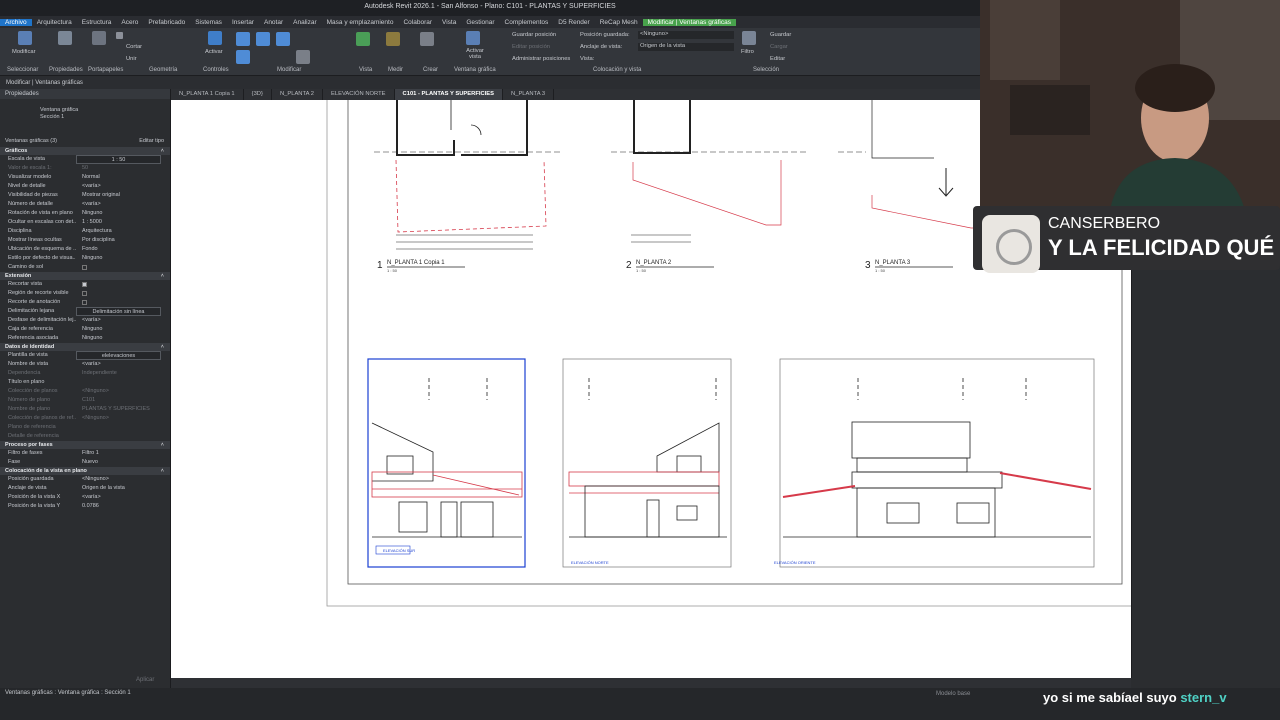 This screenshot has width=1280, height=720. I want to click on move-icon, so click(243, 57).